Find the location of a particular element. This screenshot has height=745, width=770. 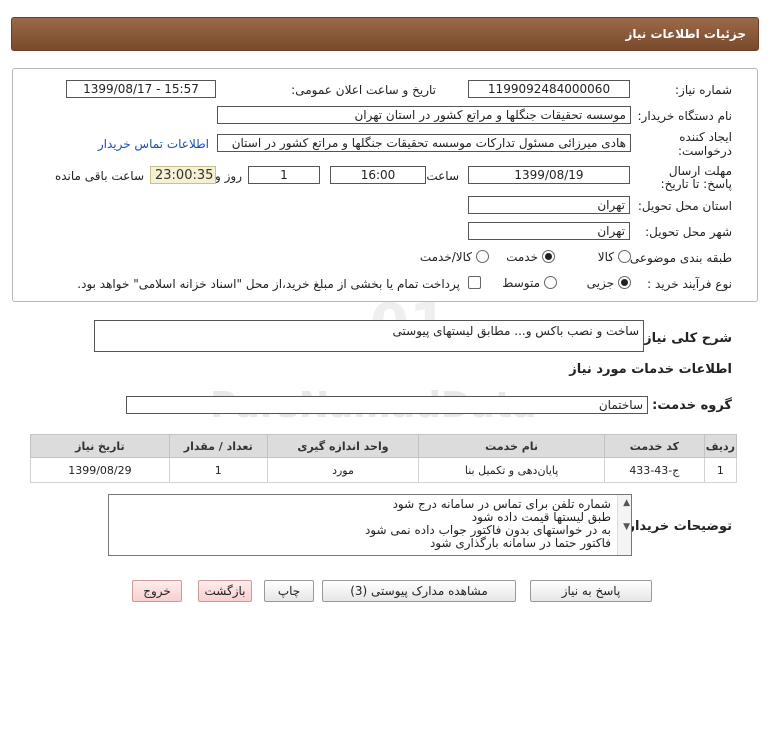

col-qty: تعداد / مقدار is located at coordinates (218, 446).